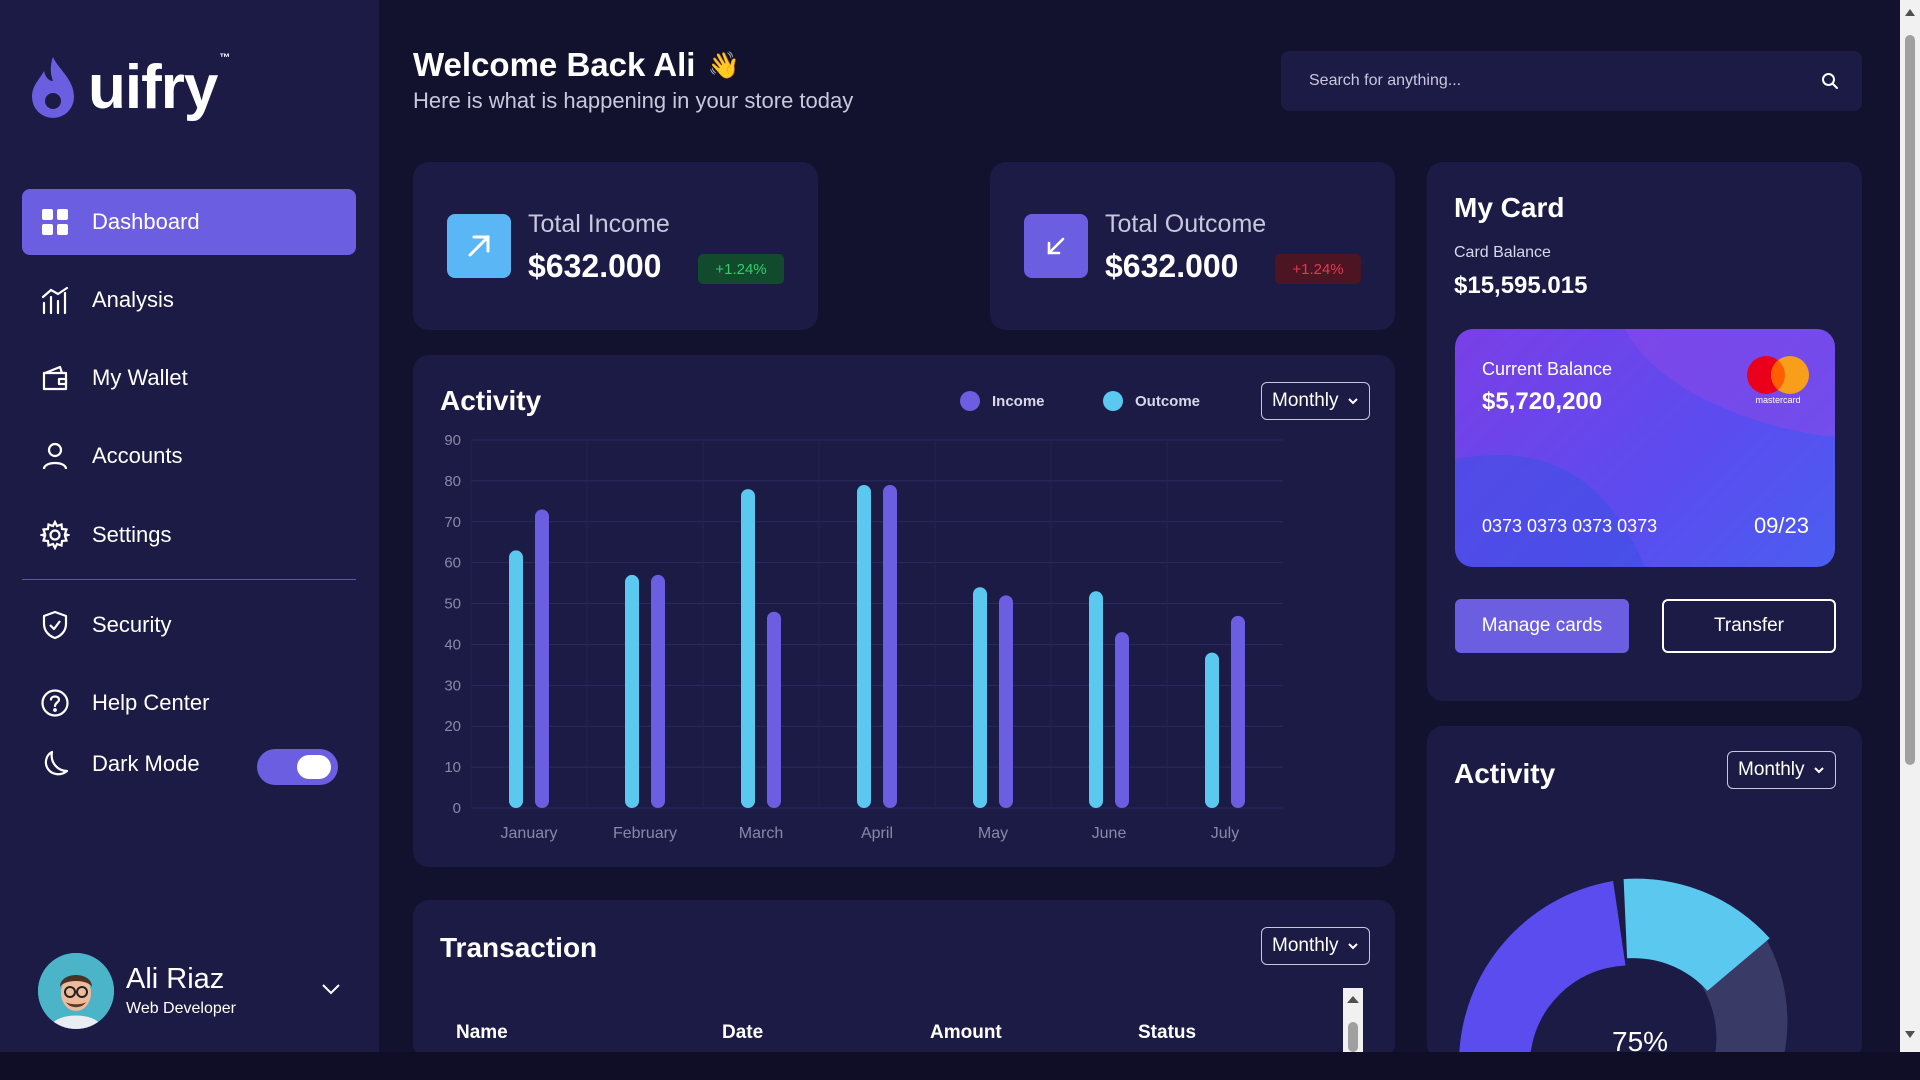 Image resolution: width=1920 pixels, height=1080 pixels. Describe the element at coordinates (452, 726) in the screenshot. I see `y-tick-label: 20` at that location.